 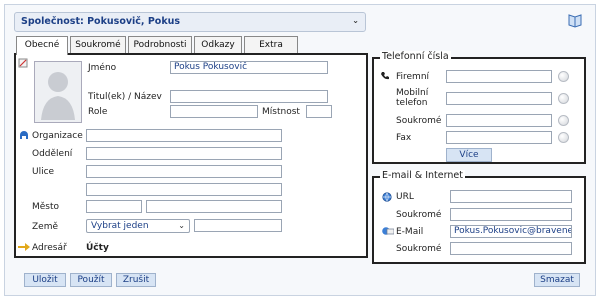 What do you see at coordinates (52, 154) in the screenshot?
I see `department-label: Oddělení` at bounding box center [52, 154].